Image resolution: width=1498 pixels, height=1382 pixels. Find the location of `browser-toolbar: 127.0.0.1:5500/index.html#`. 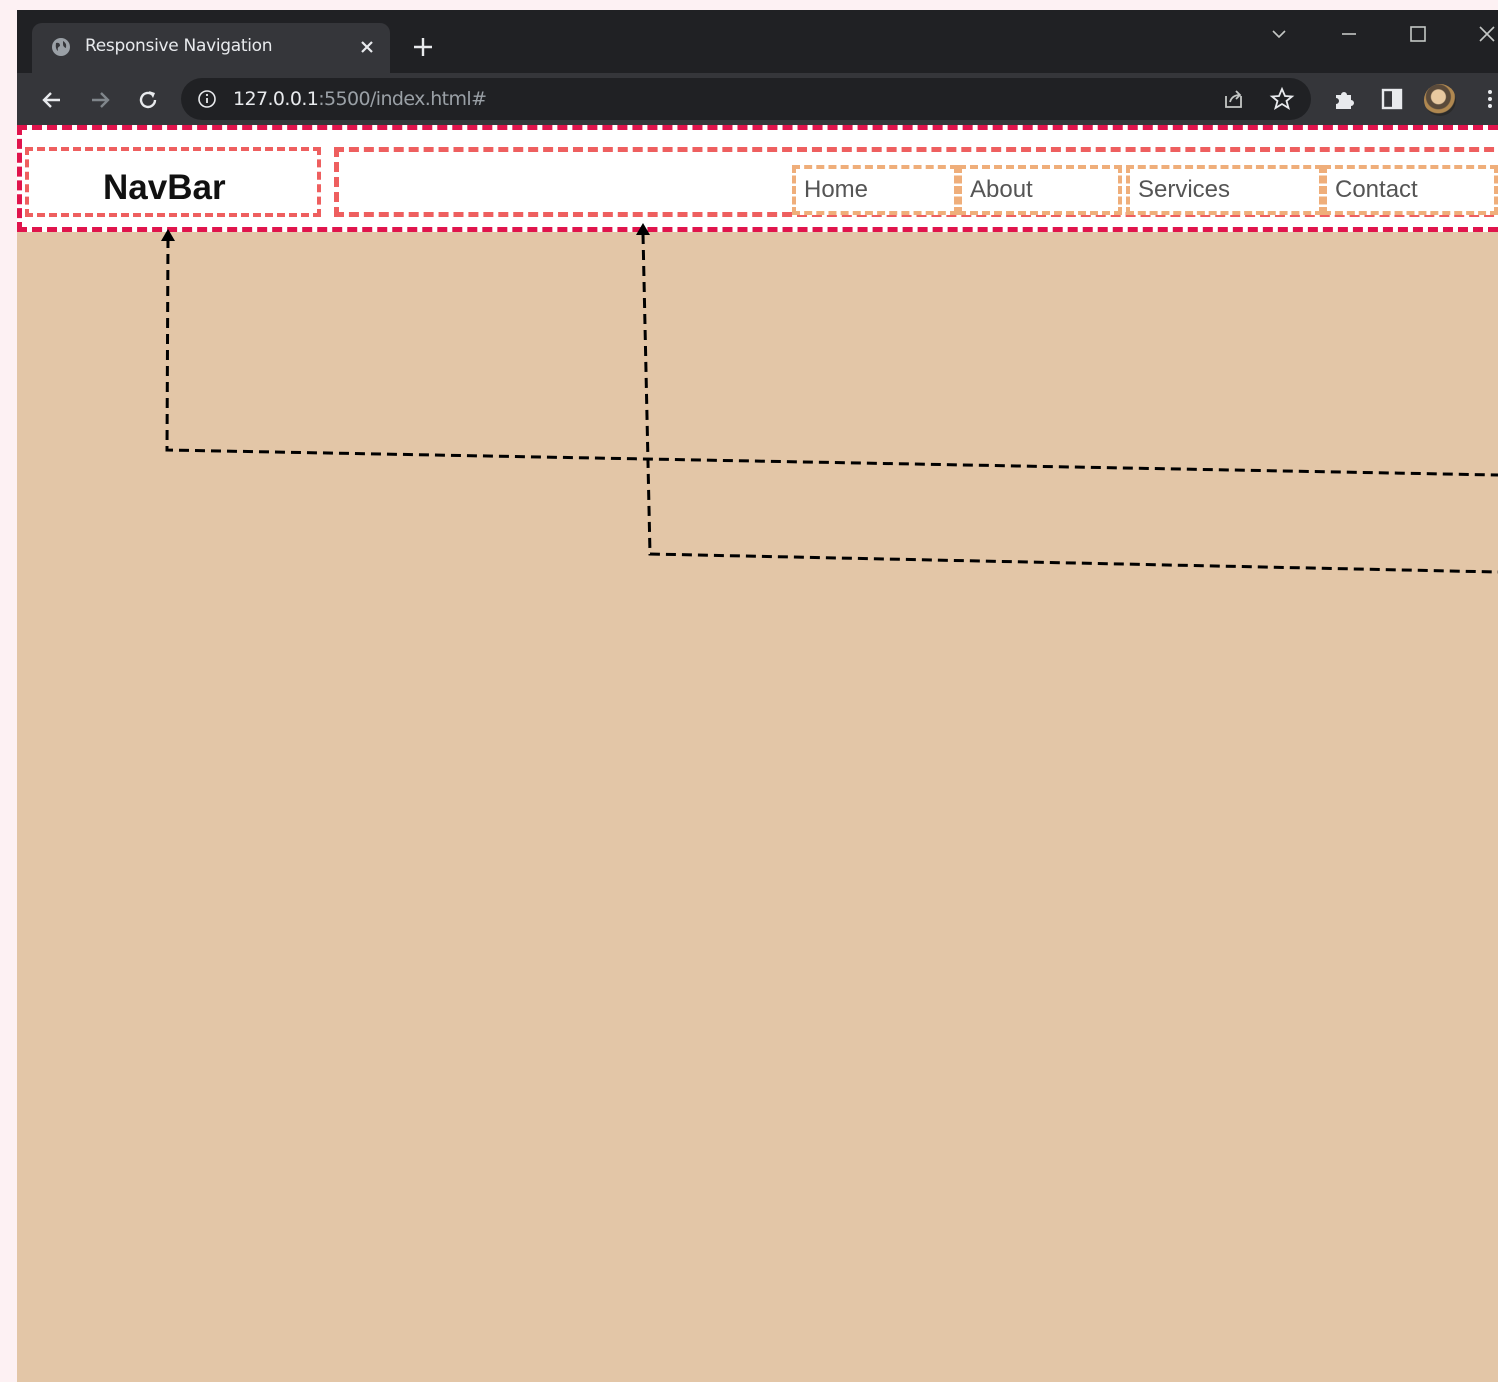

browser-toolbar: 127.0.0.1:5500/index.html# is located at coordinates (757, 99).